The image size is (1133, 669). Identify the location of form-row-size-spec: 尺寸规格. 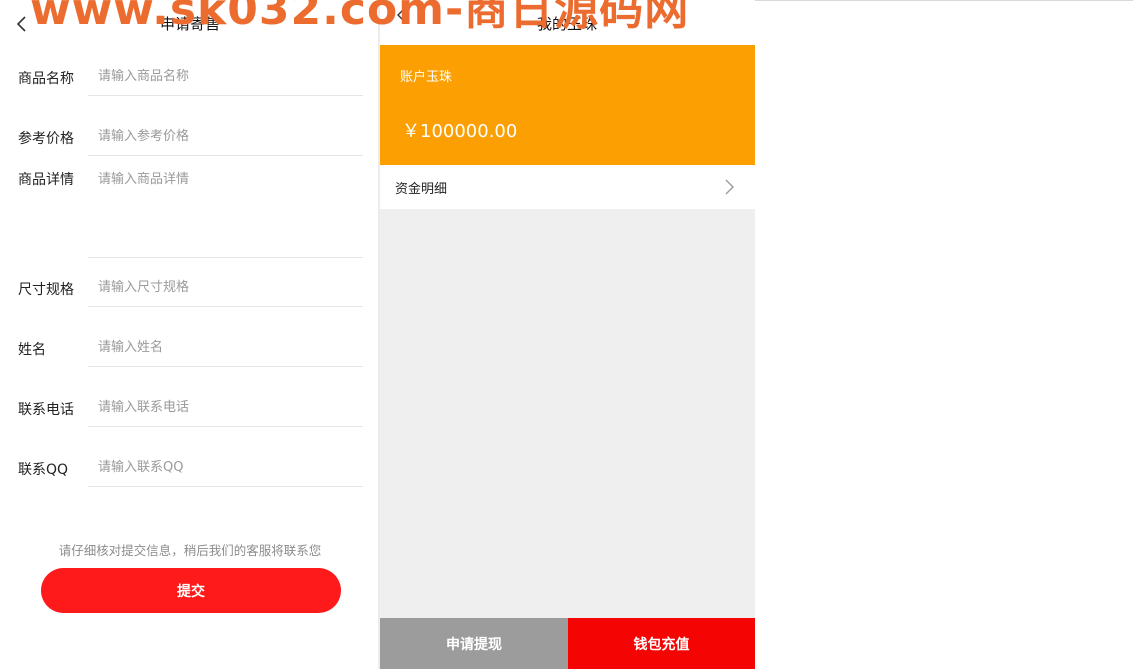
(189, 288).